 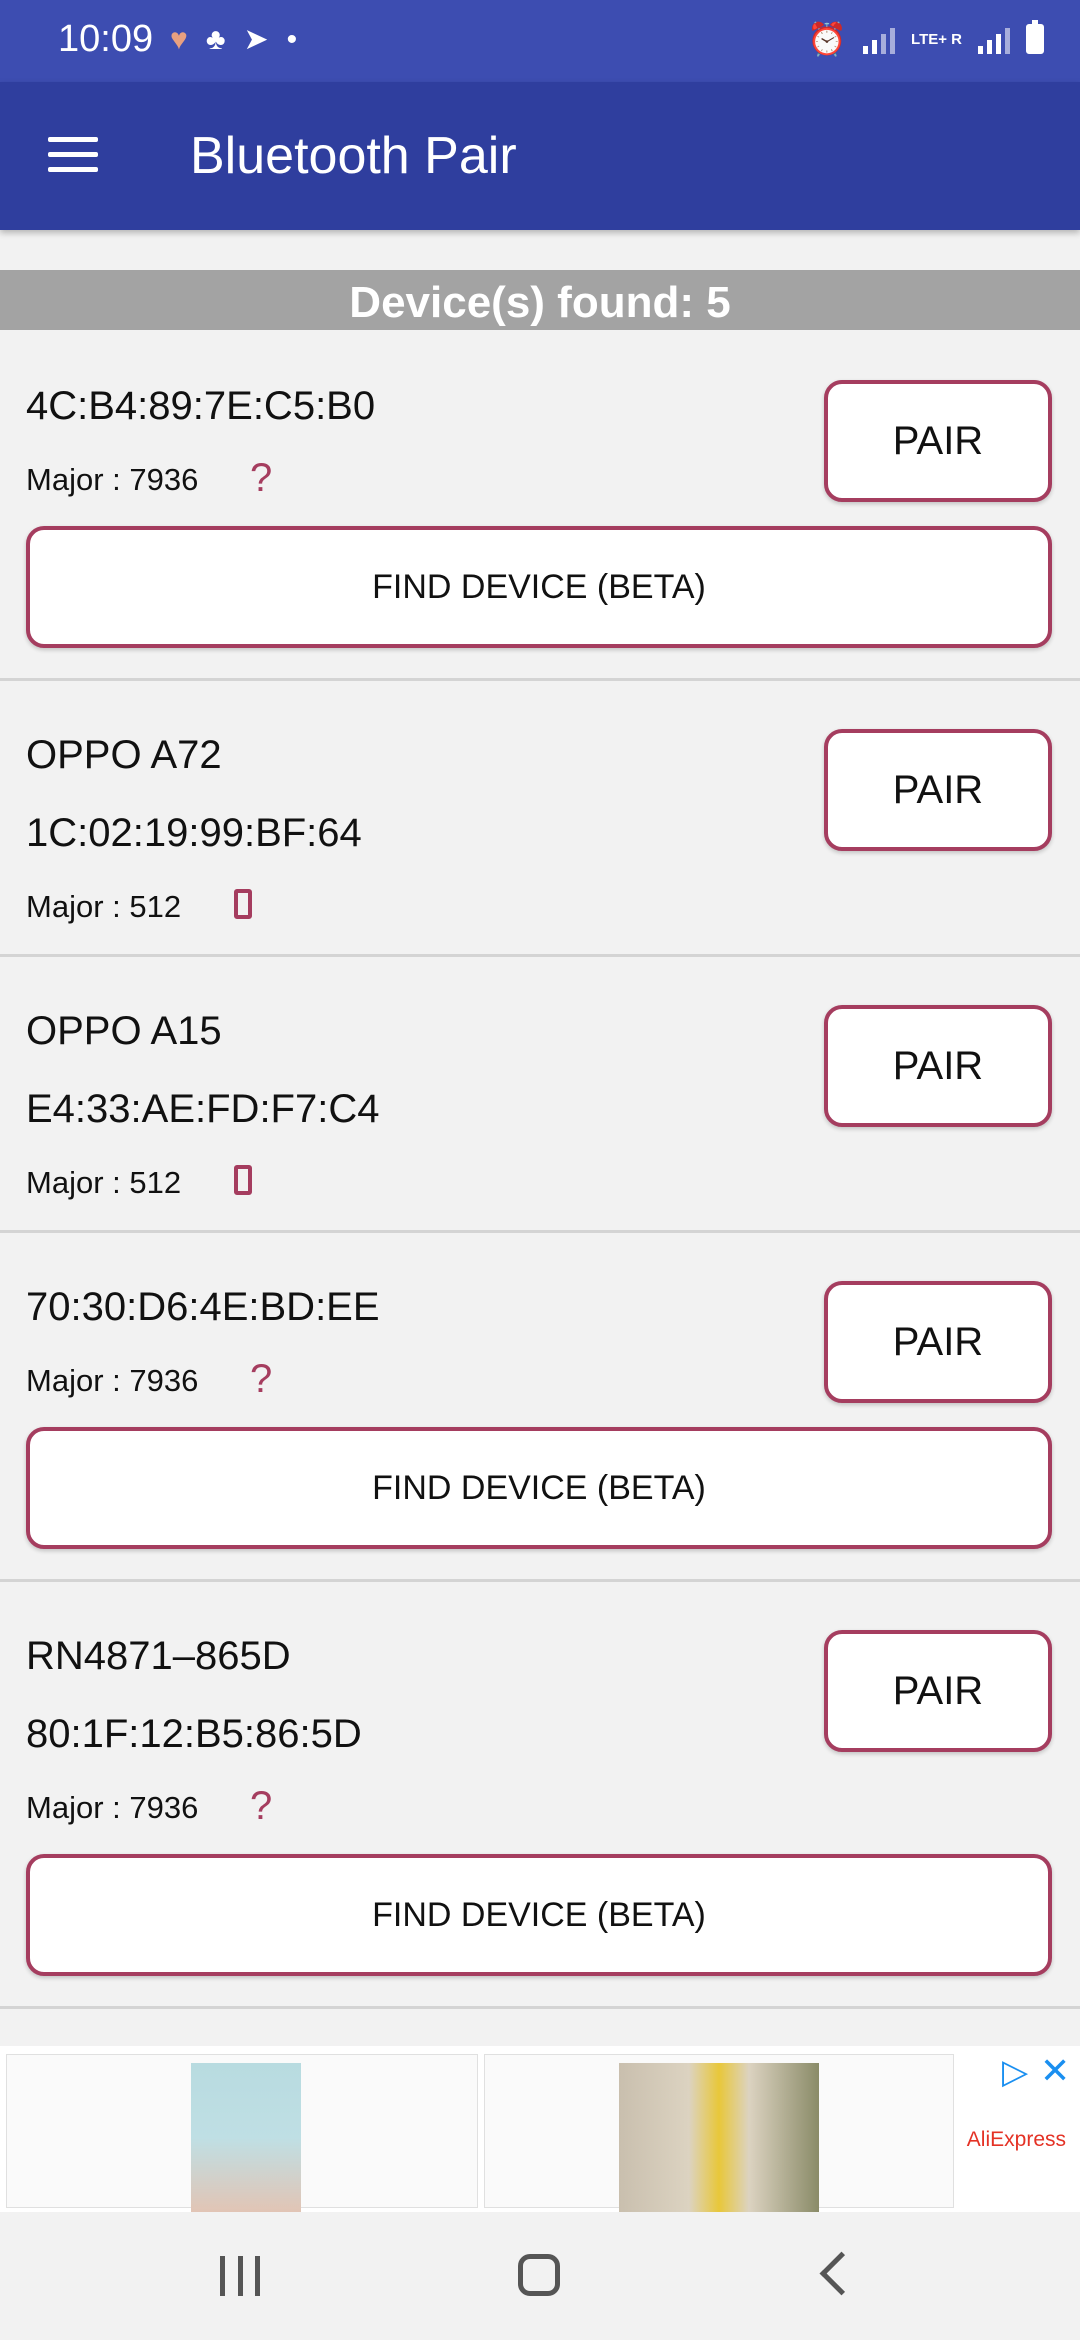 What do you see at coordinates (540, 156) in the screenshot?
I see `app-bar: Bluetooth Pair` at bounding box center [540, 156].